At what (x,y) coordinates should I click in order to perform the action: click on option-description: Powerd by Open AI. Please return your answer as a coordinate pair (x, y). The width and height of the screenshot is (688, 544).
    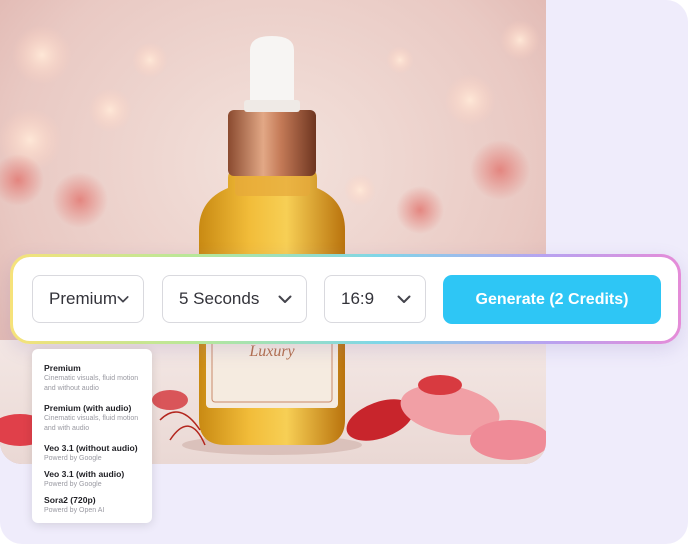
    Looking at the image, I should click on (74, 510).